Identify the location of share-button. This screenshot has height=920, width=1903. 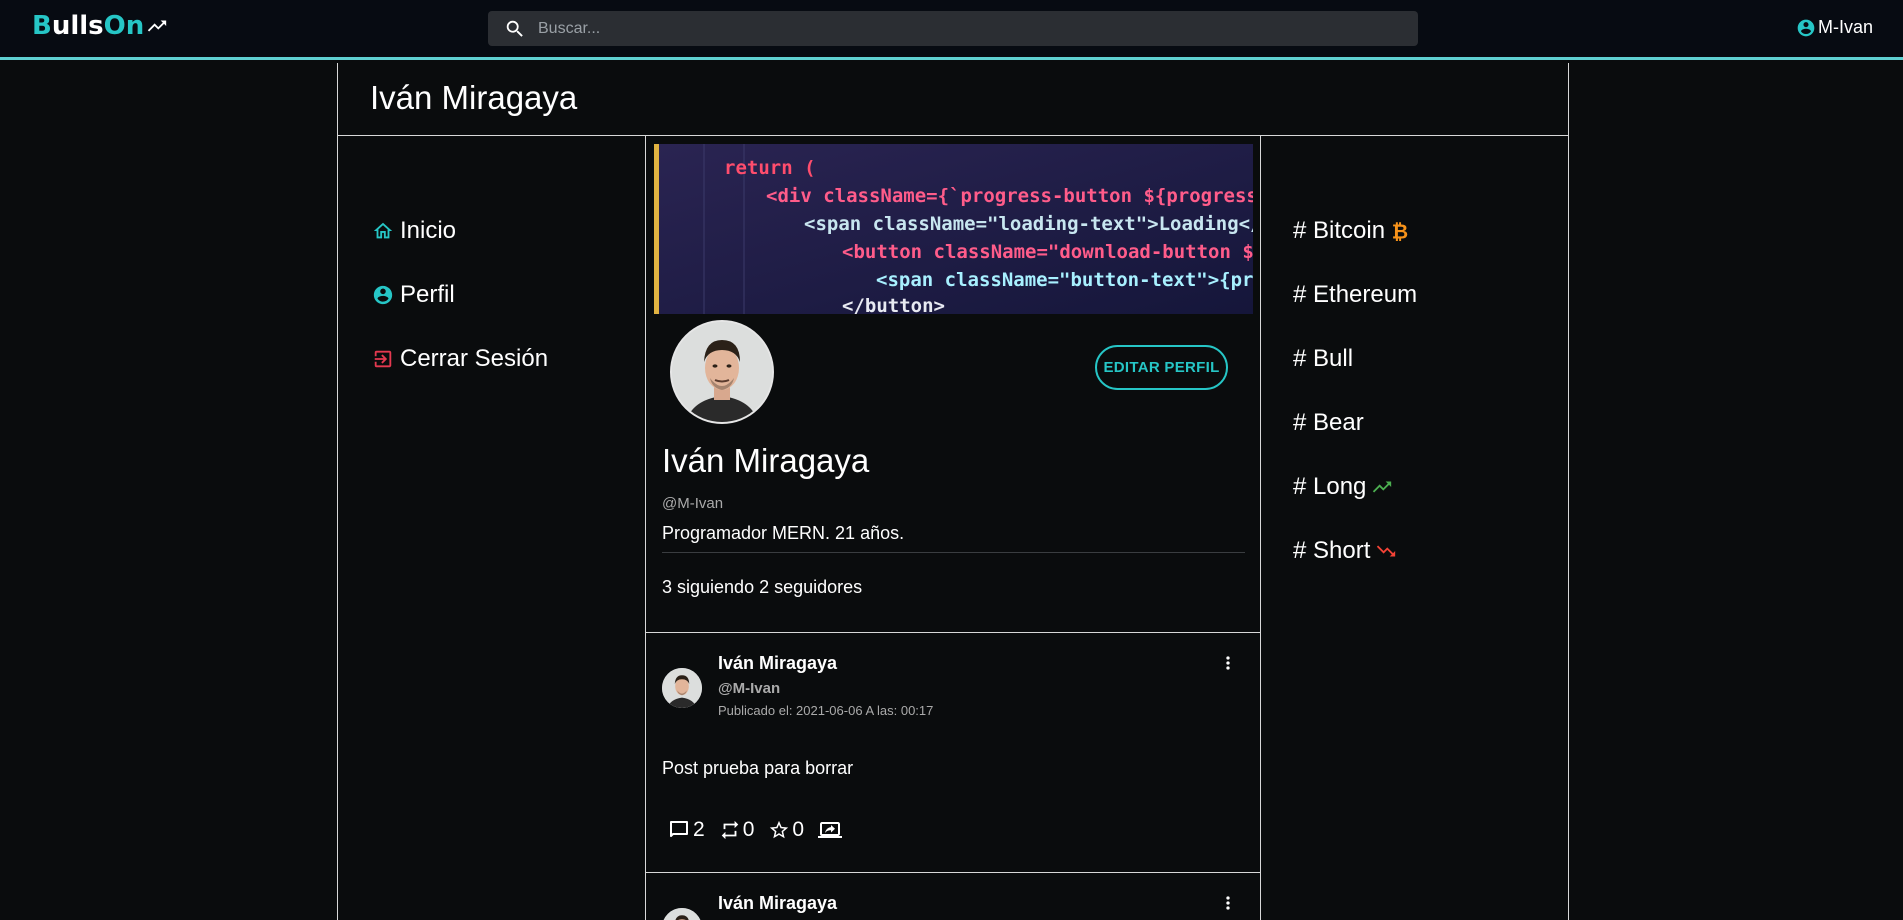
(831, 830).